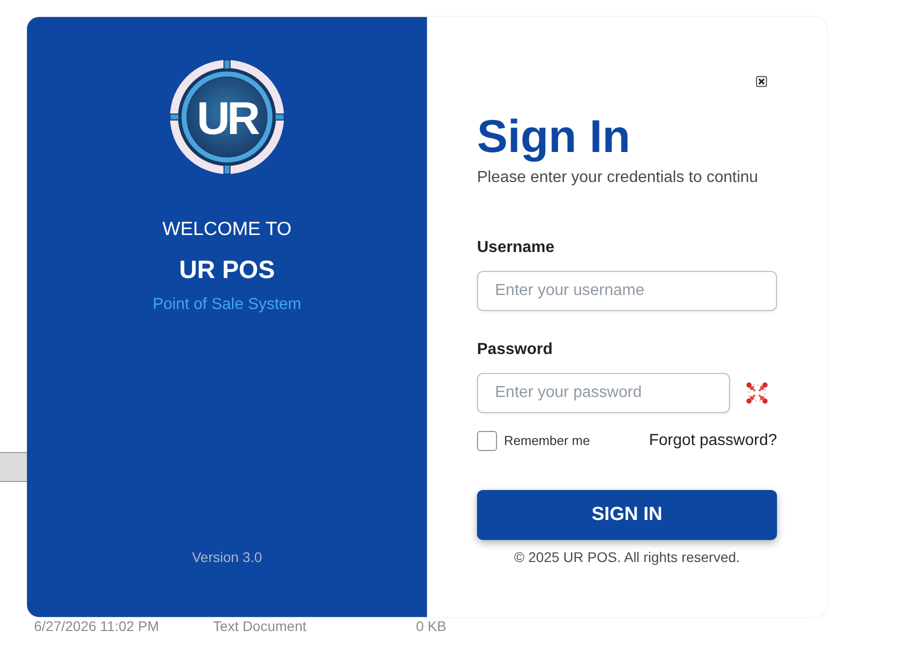 The width and height of the screenshot is (908, 648). I want to click on logo: UR, so click(227, 117).